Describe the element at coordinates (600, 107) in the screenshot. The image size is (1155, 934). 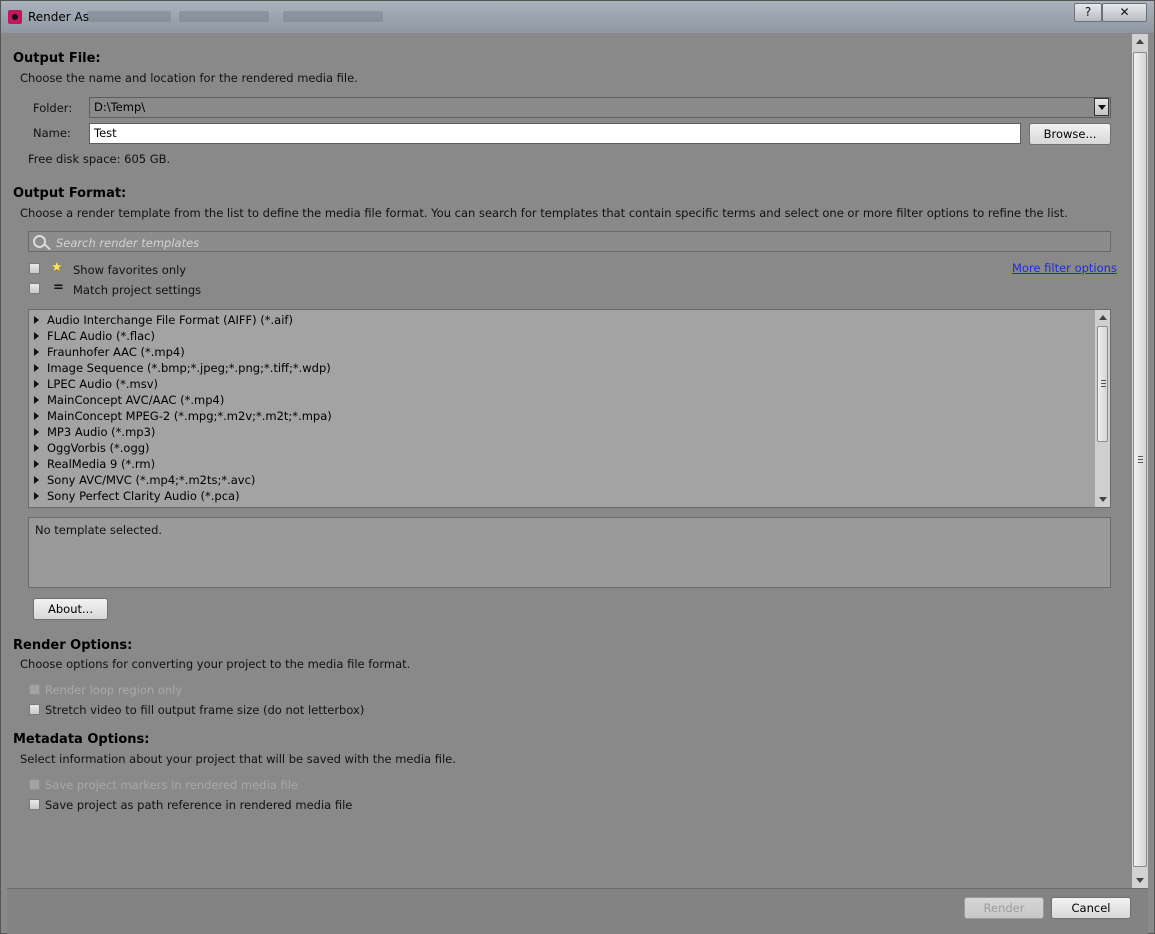
I see `folder-dropdown: D:\Temp\` at that location.